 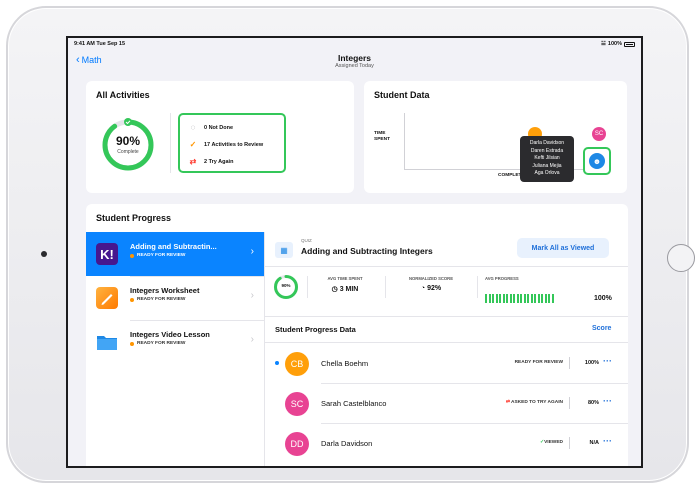 I want to click on metric-avg-progress: AVG PROGRESS, so click(x=502, y=278).